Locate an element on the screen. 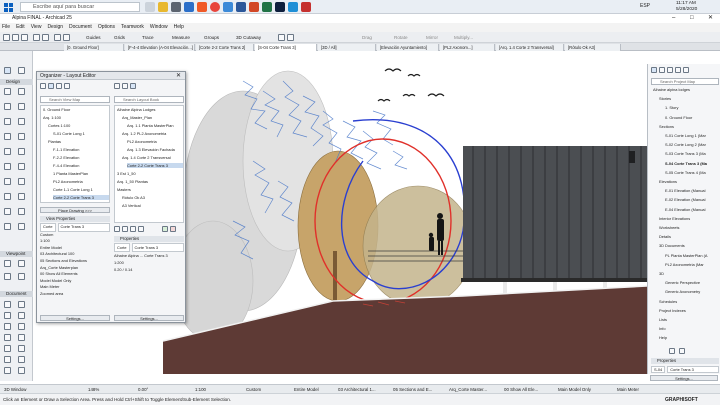 The width and height of the screenshot is (720, 406). pen-set-row: 03 Architectural 100 is located at coordinates (75, 254).